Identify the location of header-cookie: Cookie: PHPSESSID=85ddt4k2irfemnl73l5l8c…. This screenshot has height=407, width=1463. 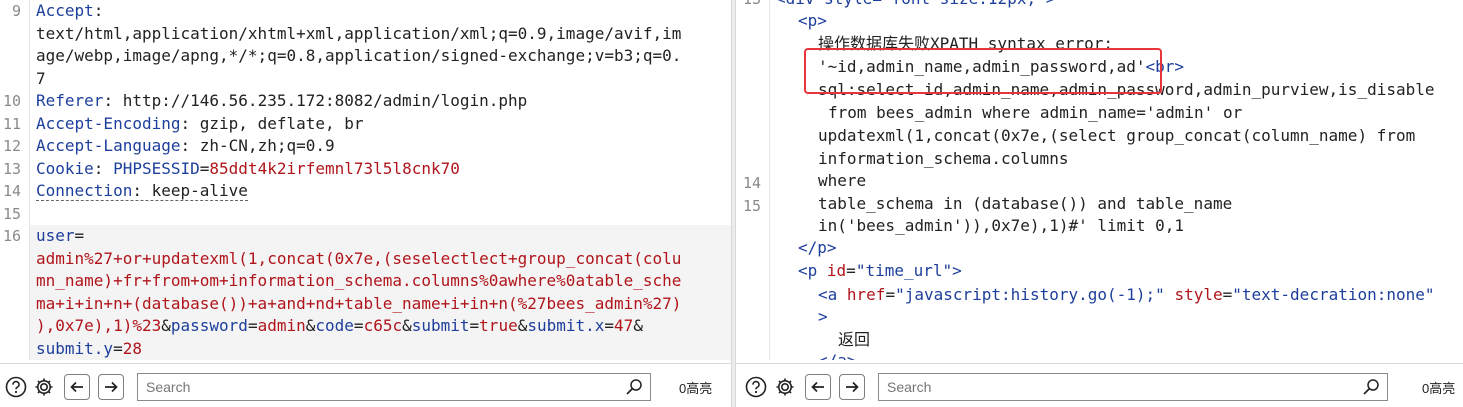
(248, 168).